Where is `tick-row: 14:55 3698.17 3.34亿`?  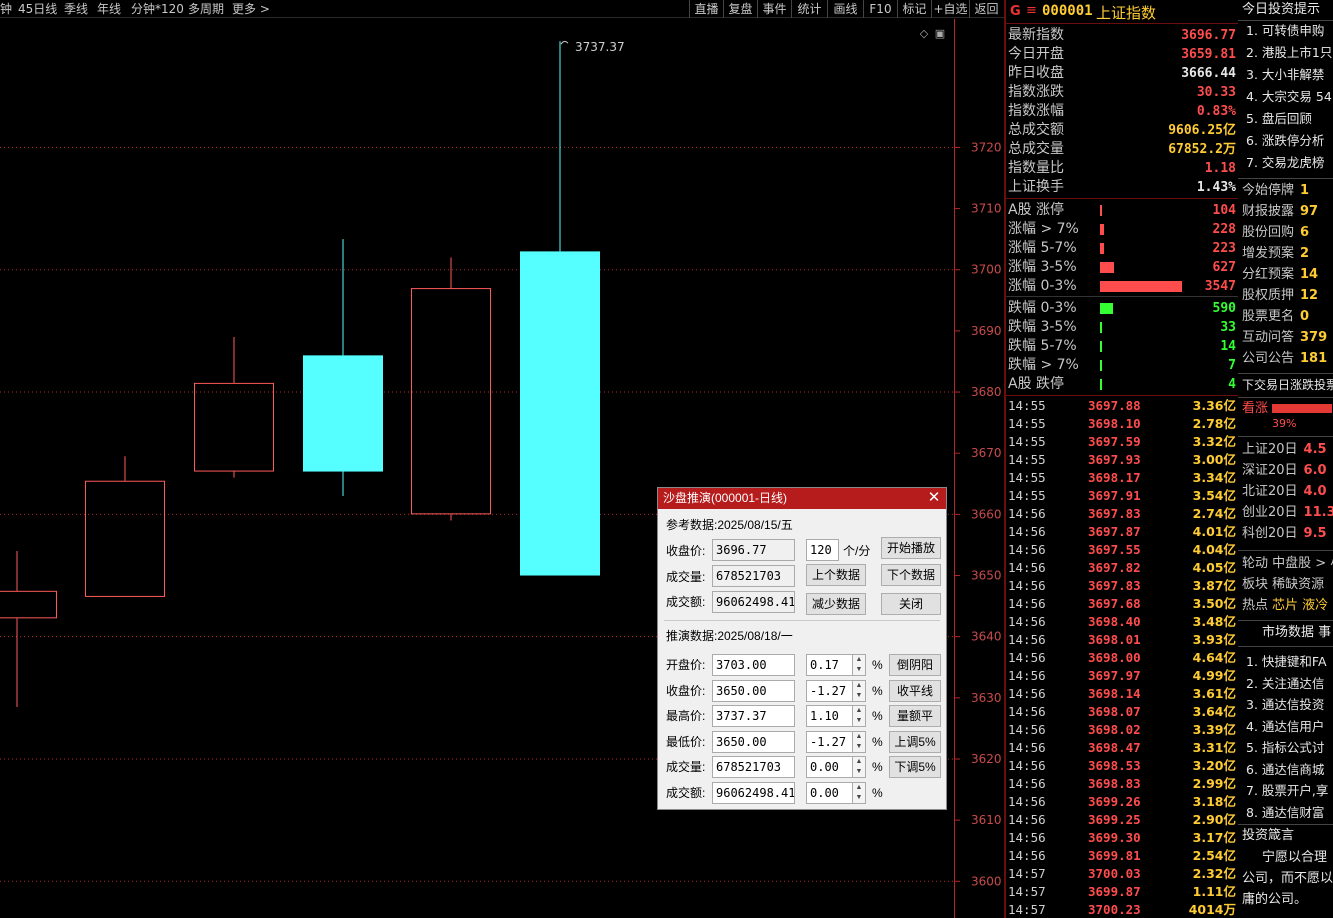
tick-row: 14:55 3698.17 3.34亿 is located at coordinates (1122, 478).